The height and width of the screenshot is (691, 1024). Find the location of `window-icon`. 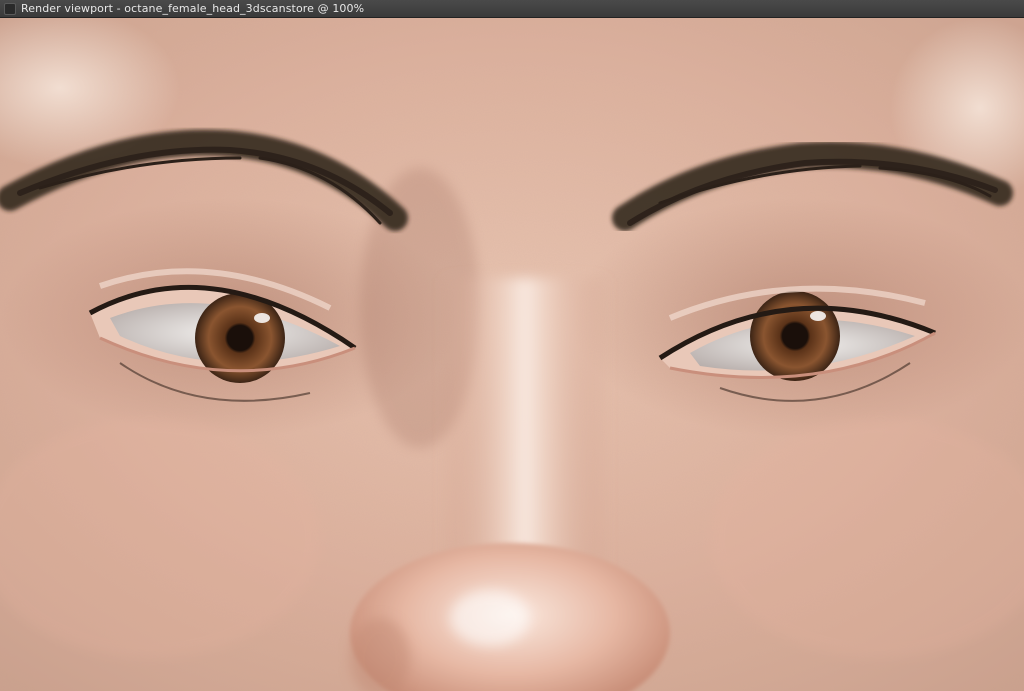

window-icon is located at coordinates (10, 8).